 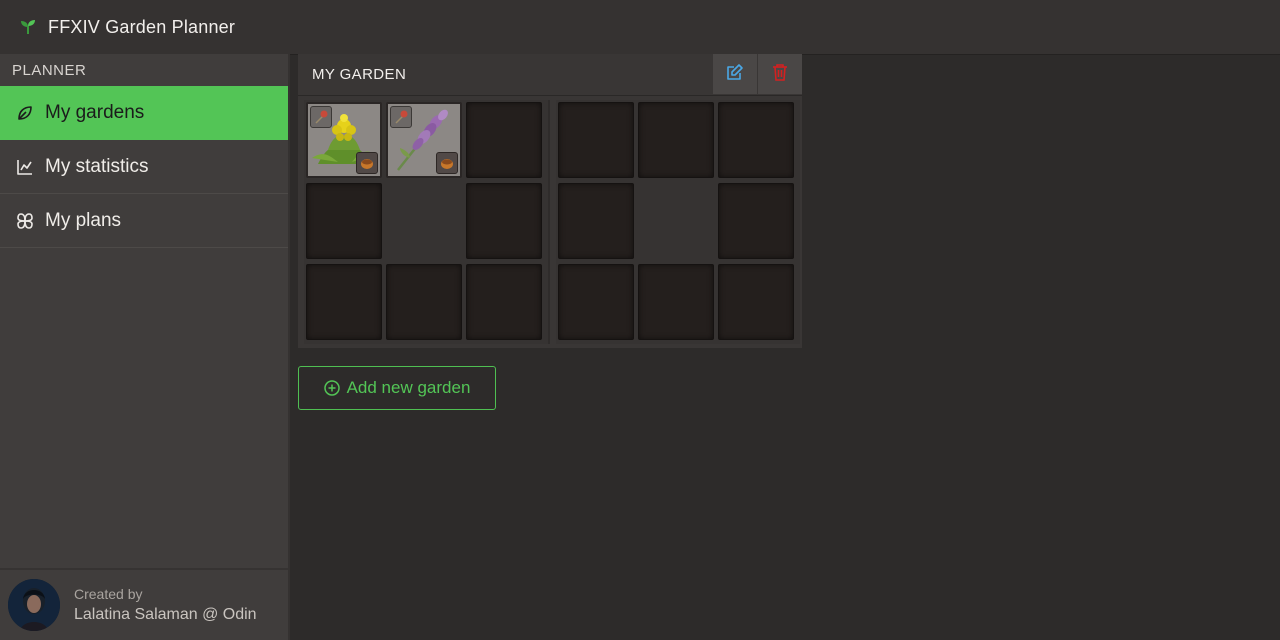 I want to click on delete-garden-button, so click(x=780, y=74).